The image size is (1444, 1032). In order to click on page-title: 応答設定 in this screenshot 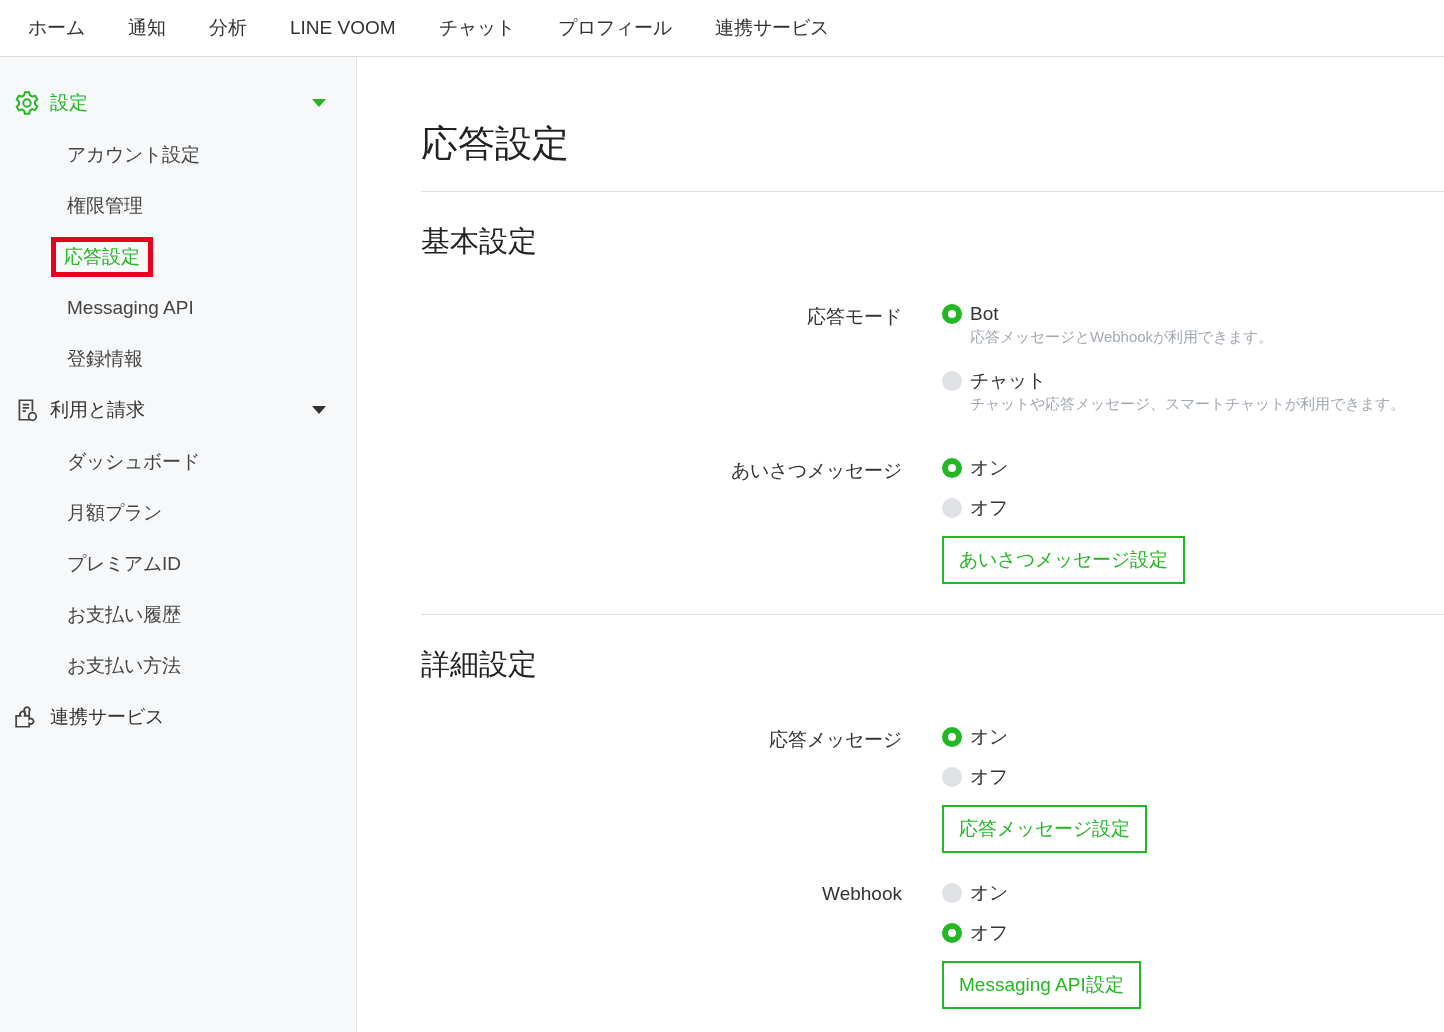, I will do `click(932, 155)`.